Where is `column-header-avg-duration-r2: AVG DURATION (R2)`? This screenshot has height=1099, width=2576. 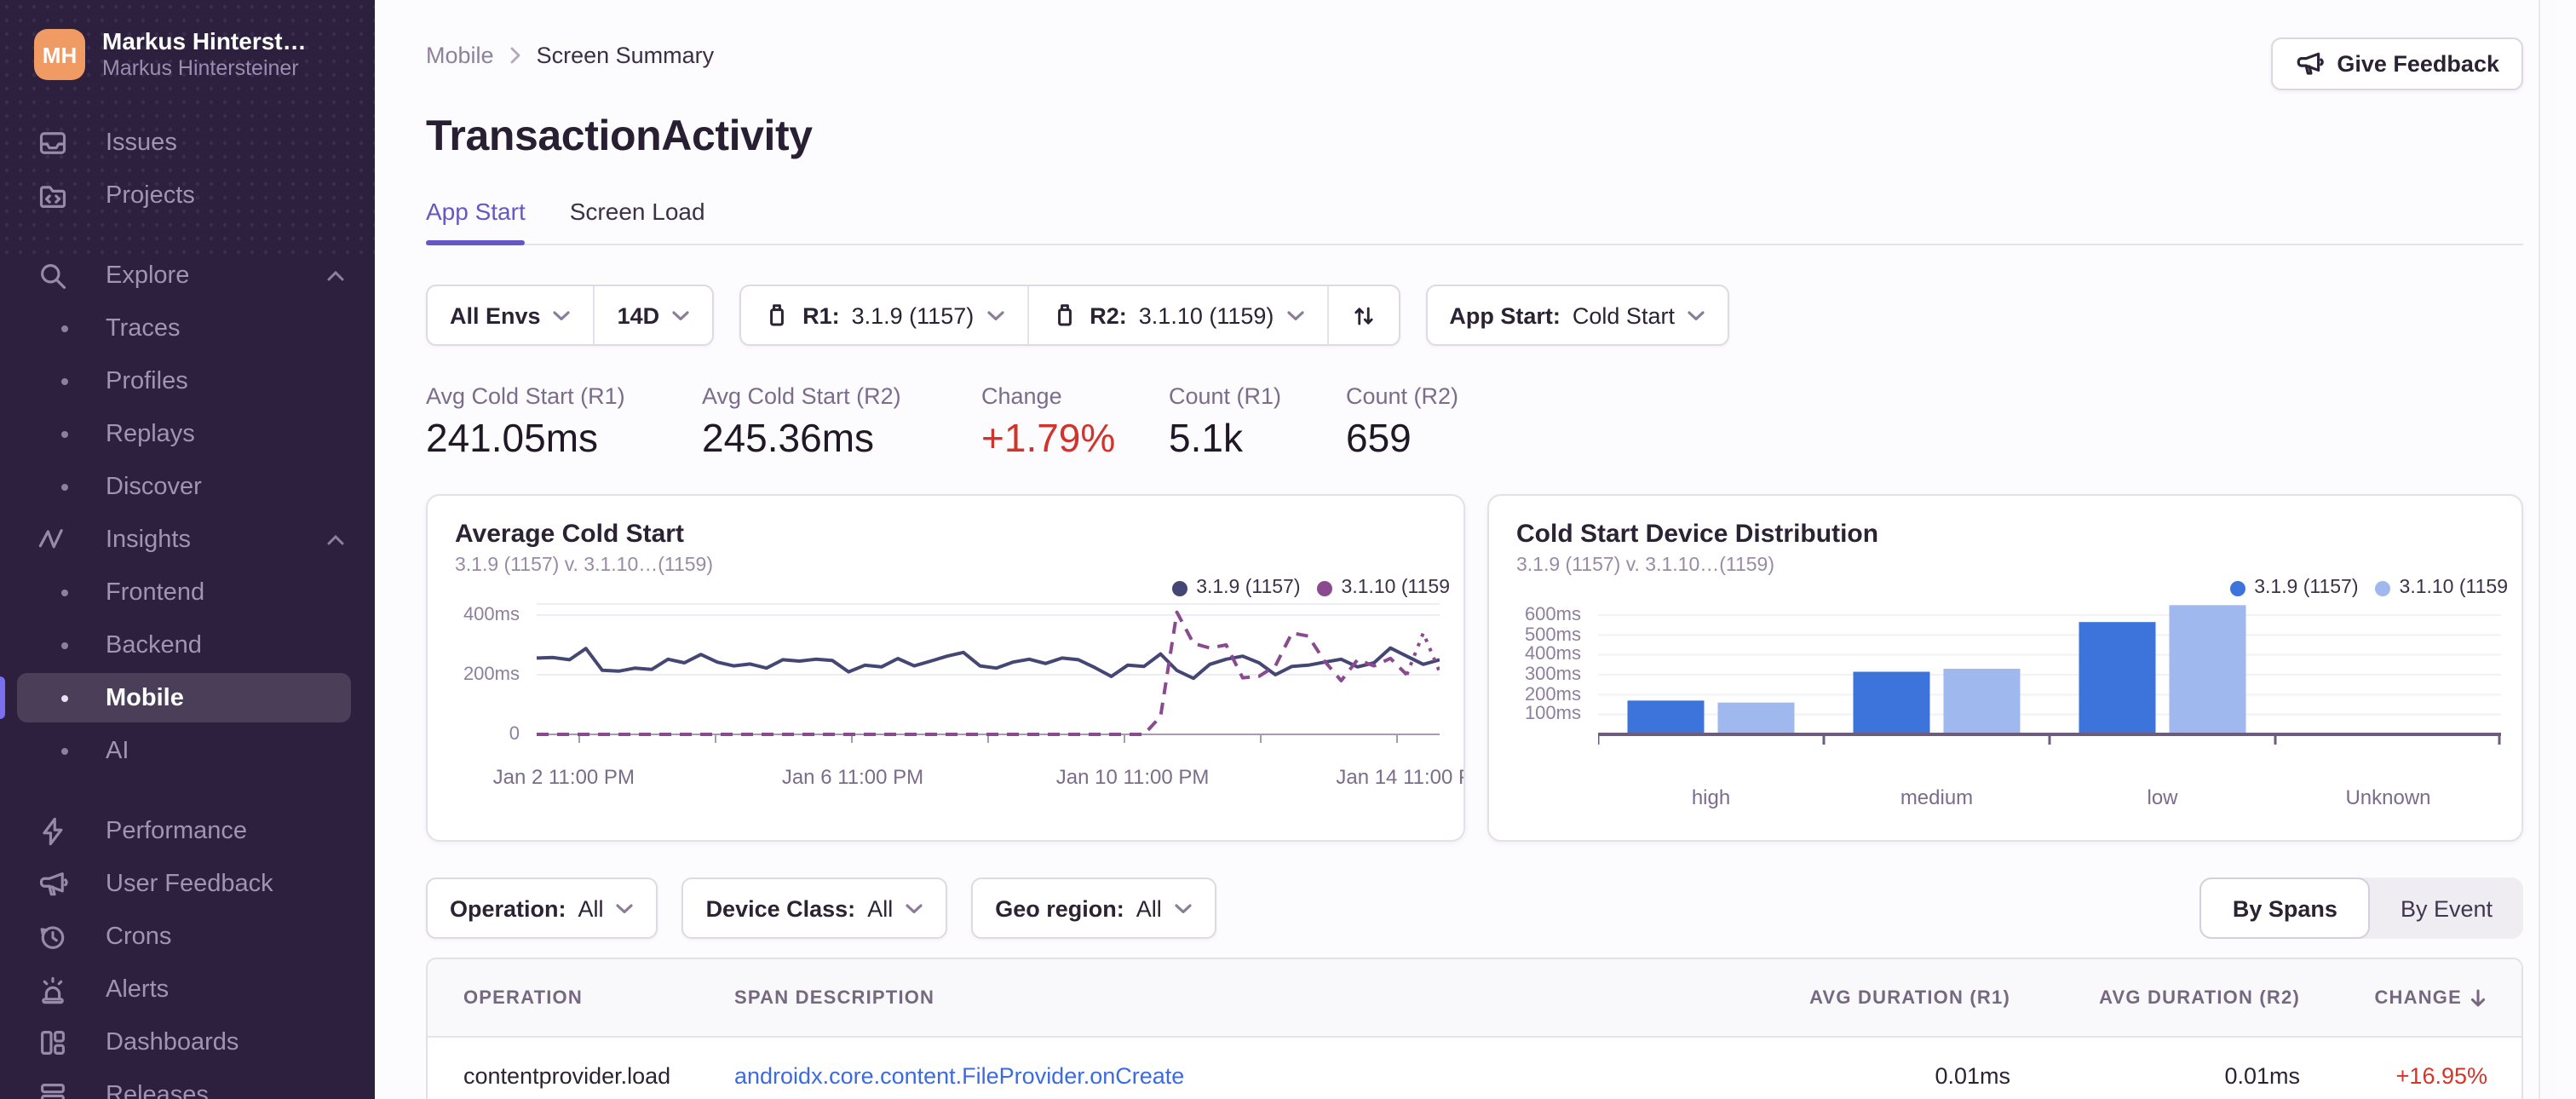 column-header-avg-duration-r2: AVG DURATION (R2) is located at coordinates (2155, 998).